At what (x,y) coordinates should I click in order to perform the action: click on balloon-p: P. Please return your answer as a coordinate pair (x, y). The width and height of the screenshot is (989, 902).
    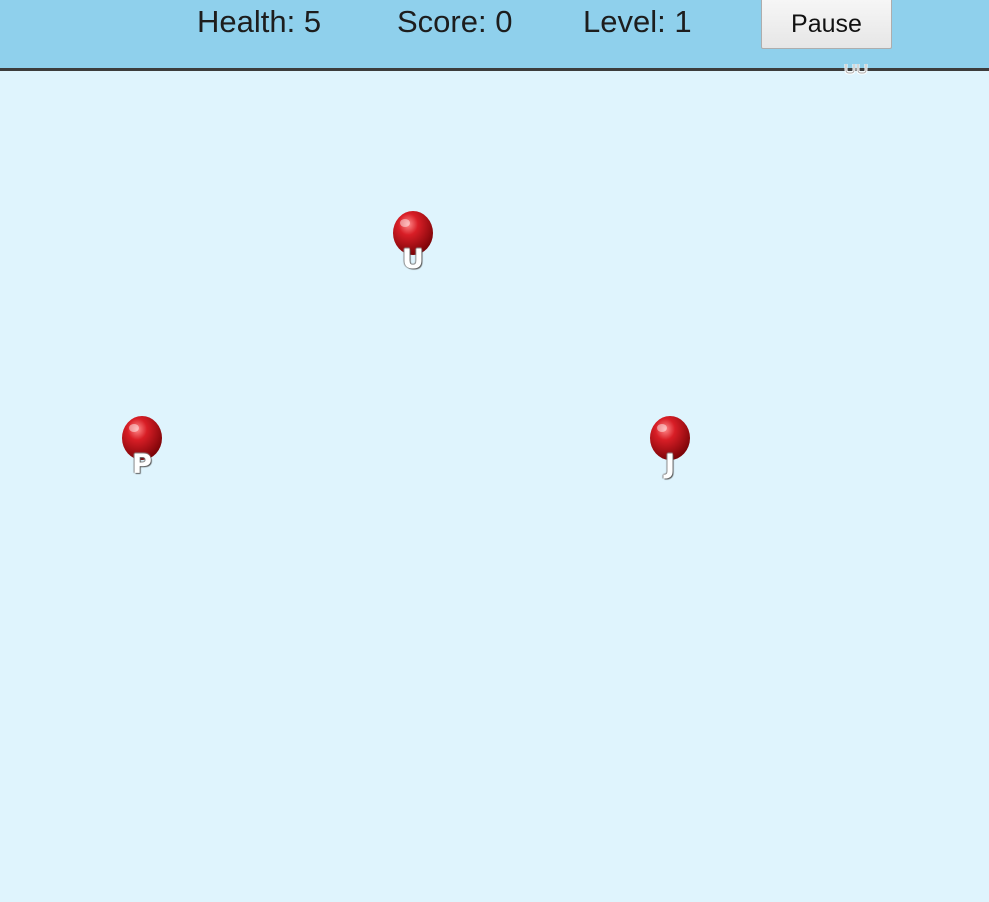
    Looking at the image, I should click on (146, 452).